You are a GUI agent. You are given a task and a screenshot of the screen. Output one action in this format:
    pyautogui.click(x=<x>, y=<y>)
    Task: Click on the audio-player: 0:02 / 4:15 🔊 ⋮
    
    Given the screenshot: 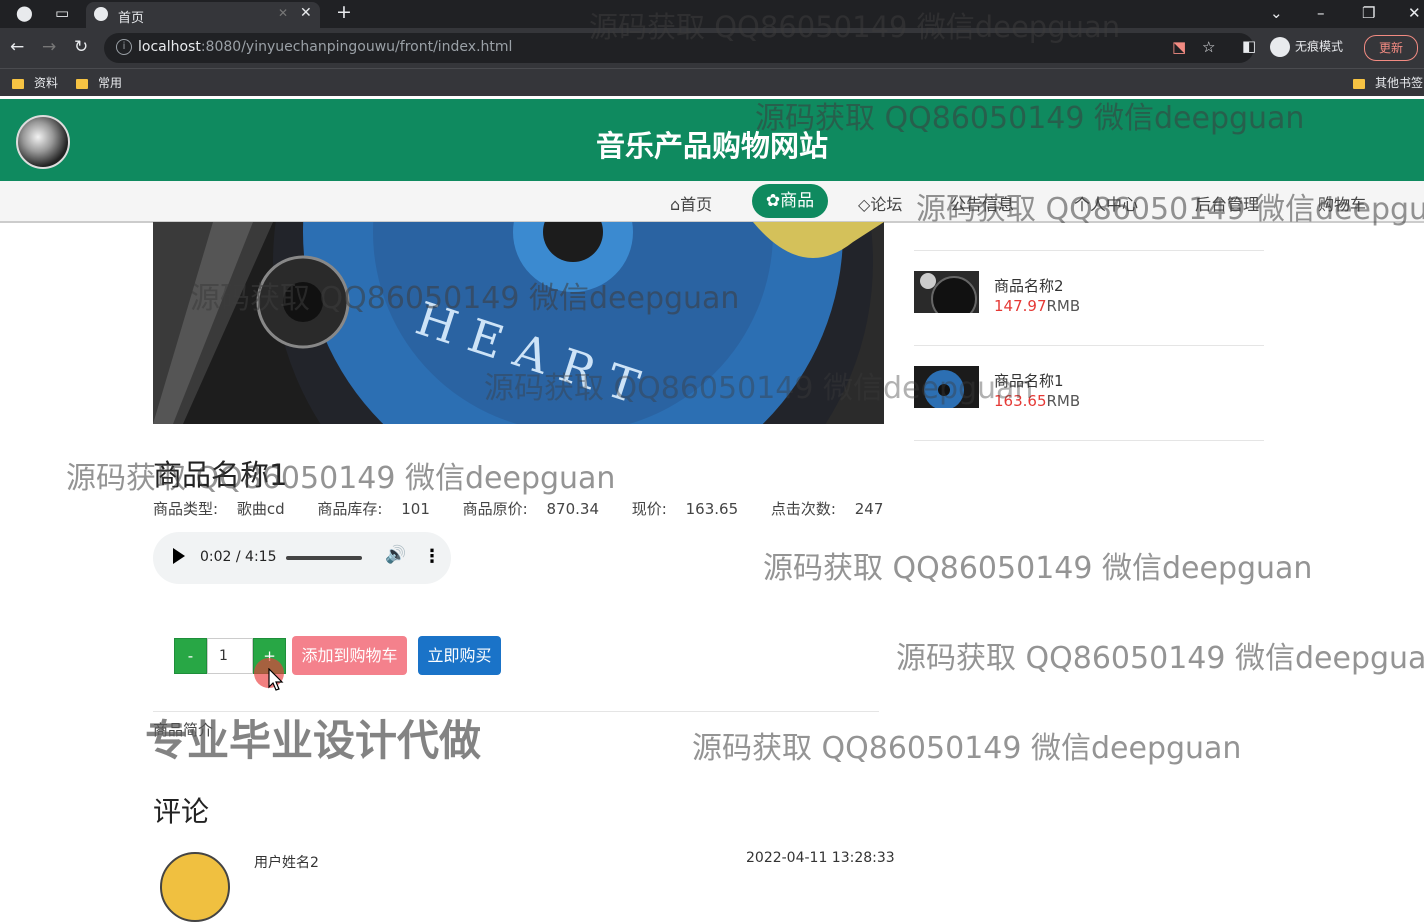 What is the action you would take?
    pyautogui.click(x=302, y=558)
    